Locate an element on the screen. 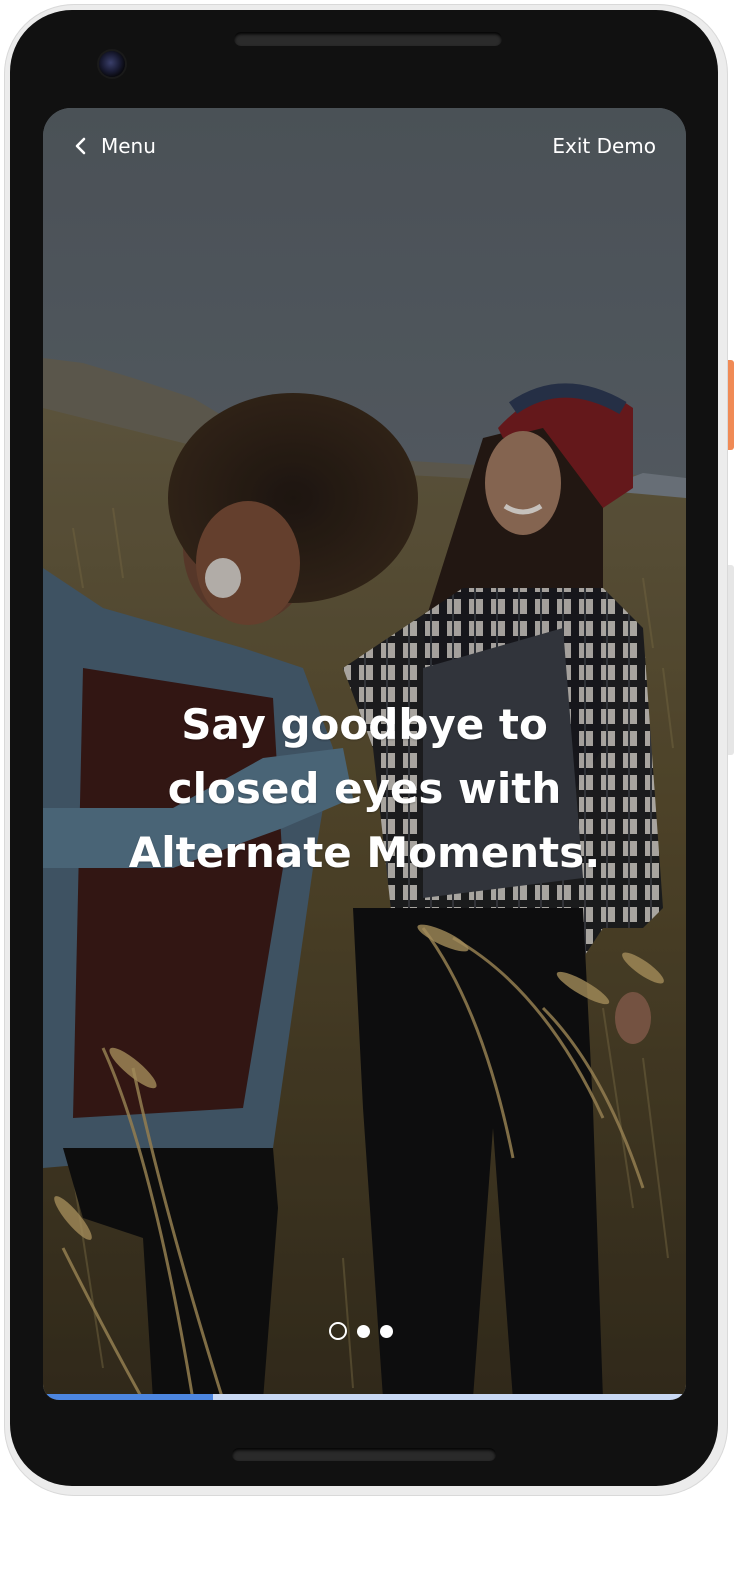  exit-demo-label: Exit Demo is located at coordinates (604, 146).